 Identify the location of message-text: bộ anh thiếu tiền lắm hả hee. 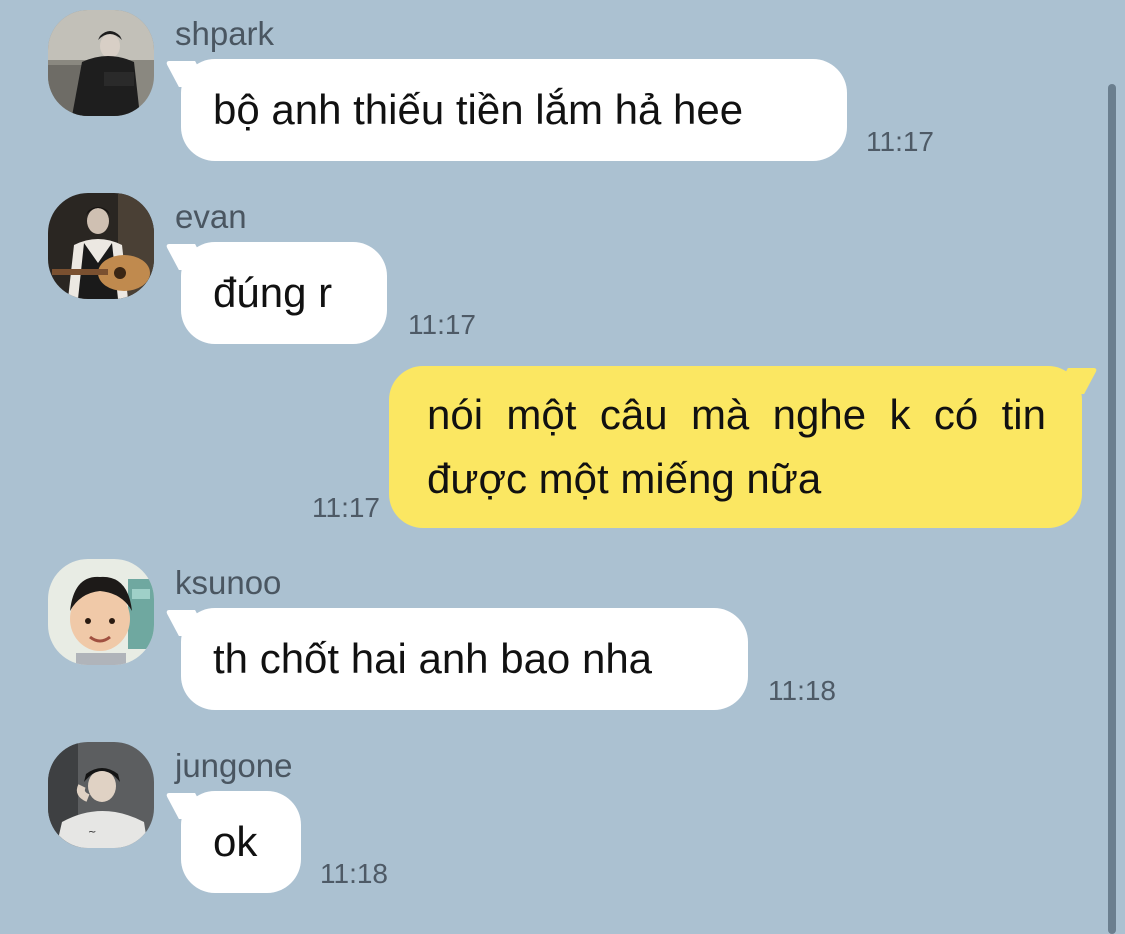
(478, 109).